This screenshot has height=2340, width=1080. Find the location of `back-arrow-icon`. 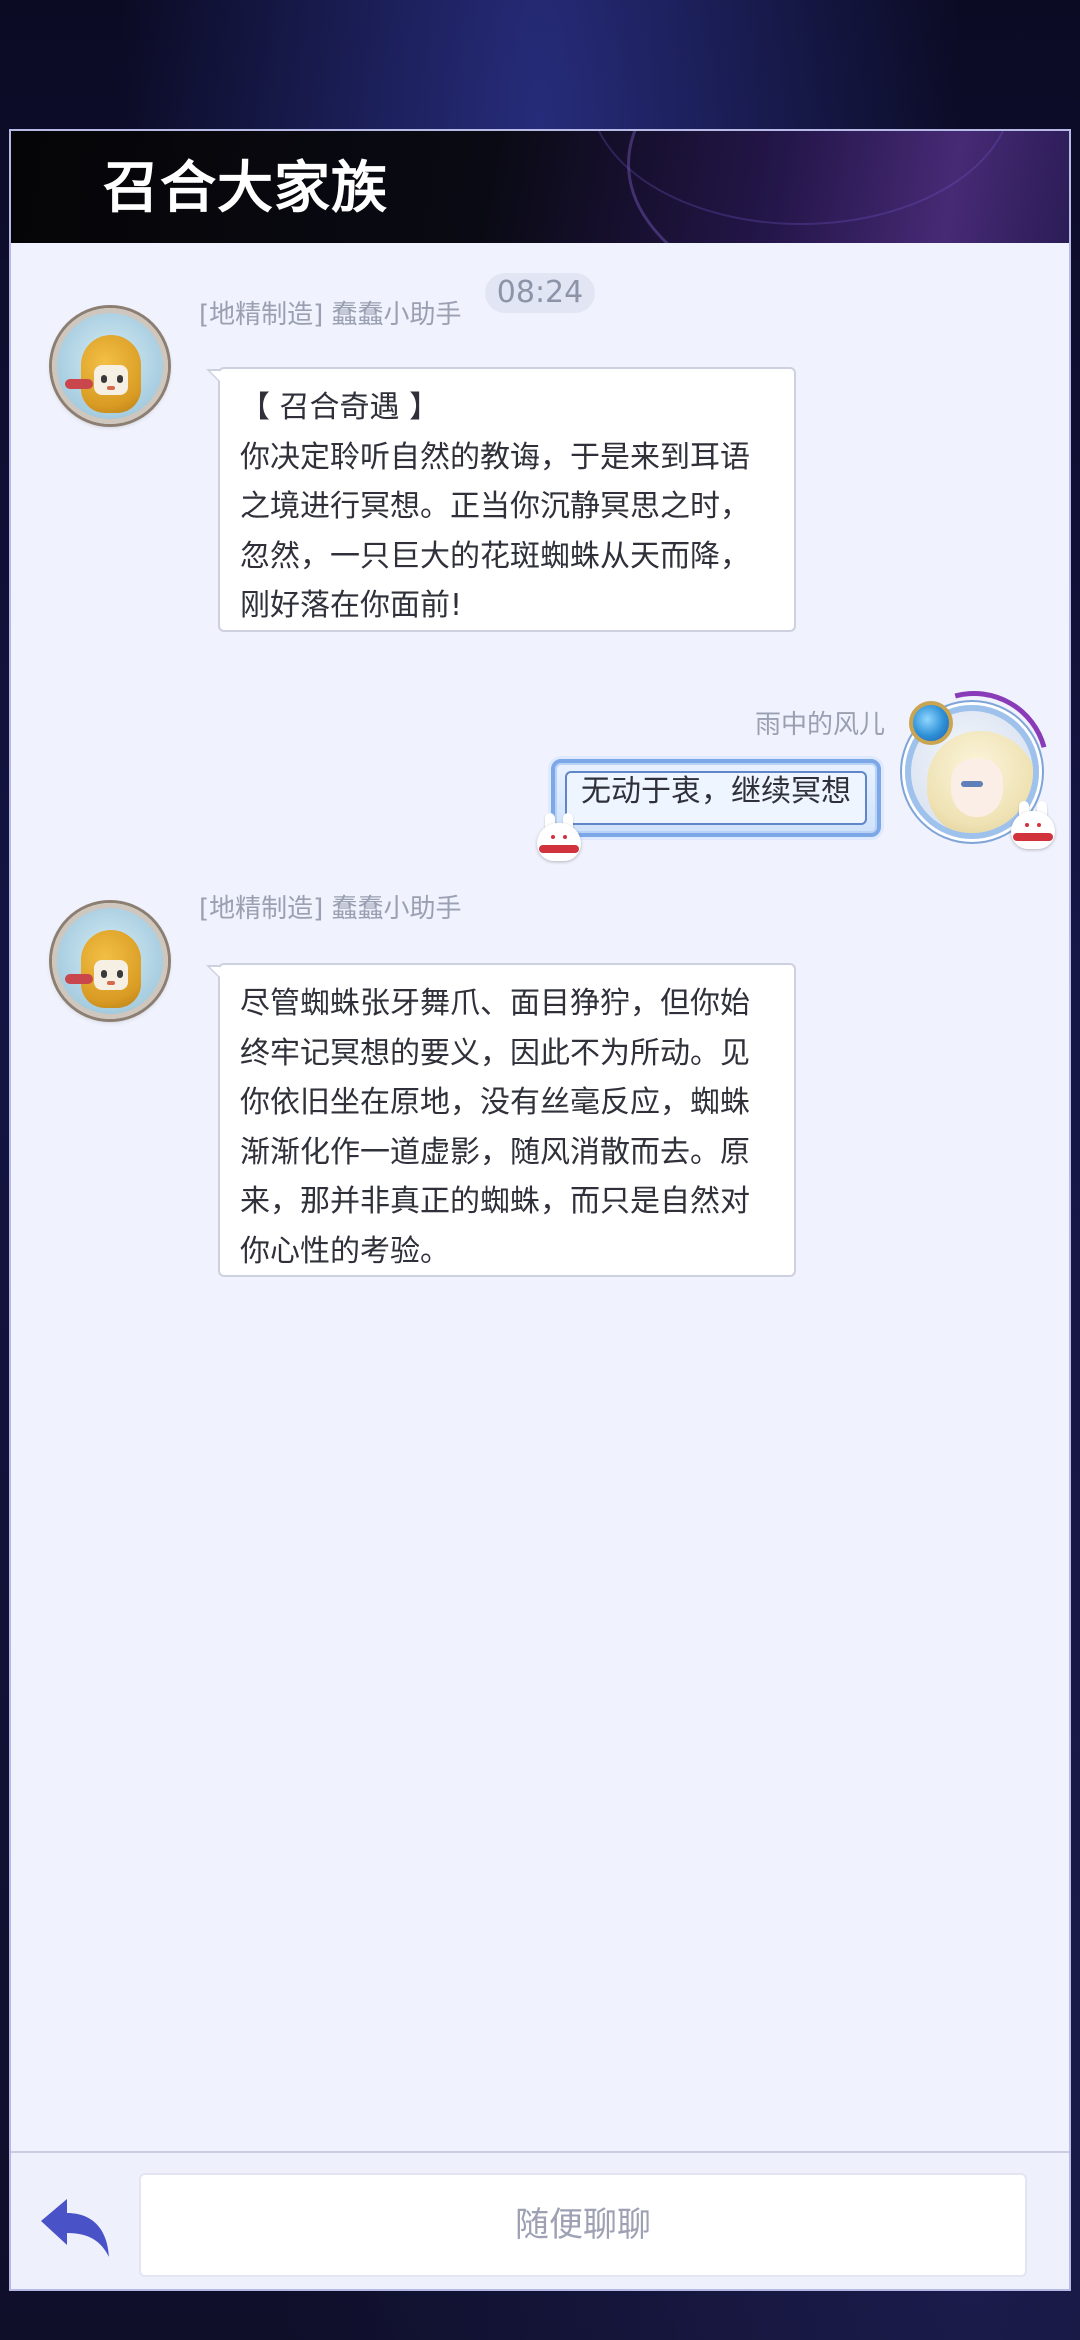

back-arrow-icon is located at coordinates (77, 2230).